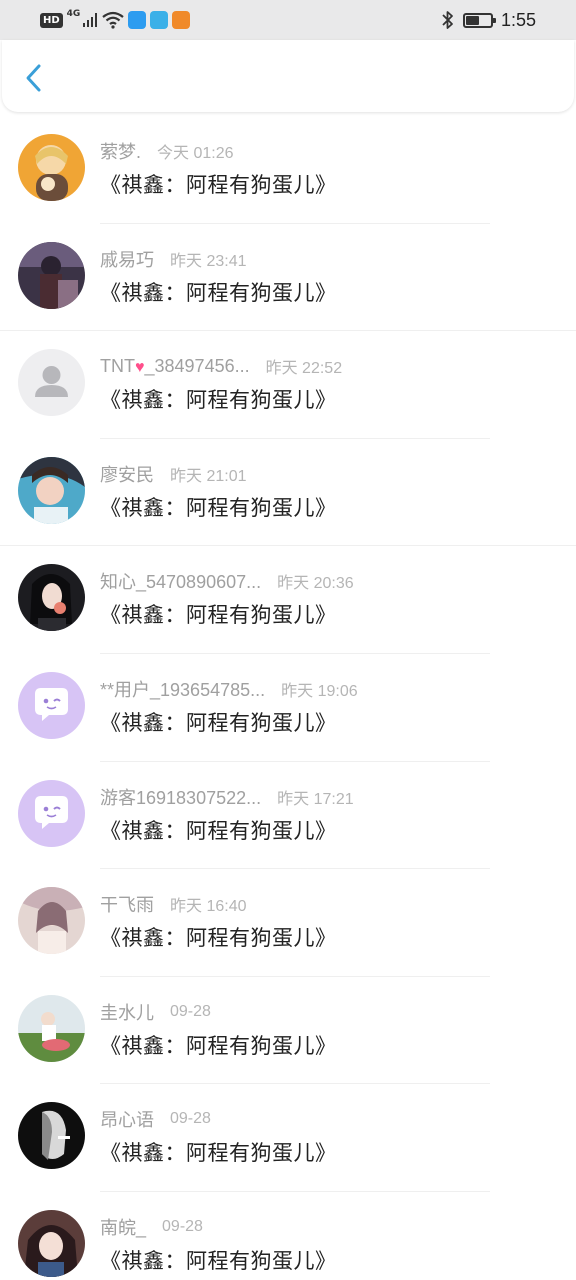 The image size is (576, 1280). Describe the element at coordinates (288, 923) in the screenshot. I see `list-item: 干飞雨 昨天 16:40 《祺鑫：阿程有狗蛋儿》` at that location.